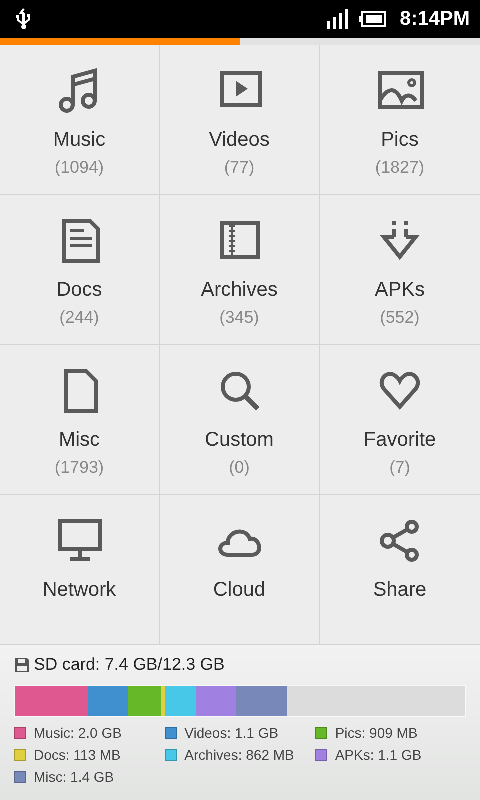 The image size is (480, 800). I want to click on category-tile: Archives (345), so click(240, 270).